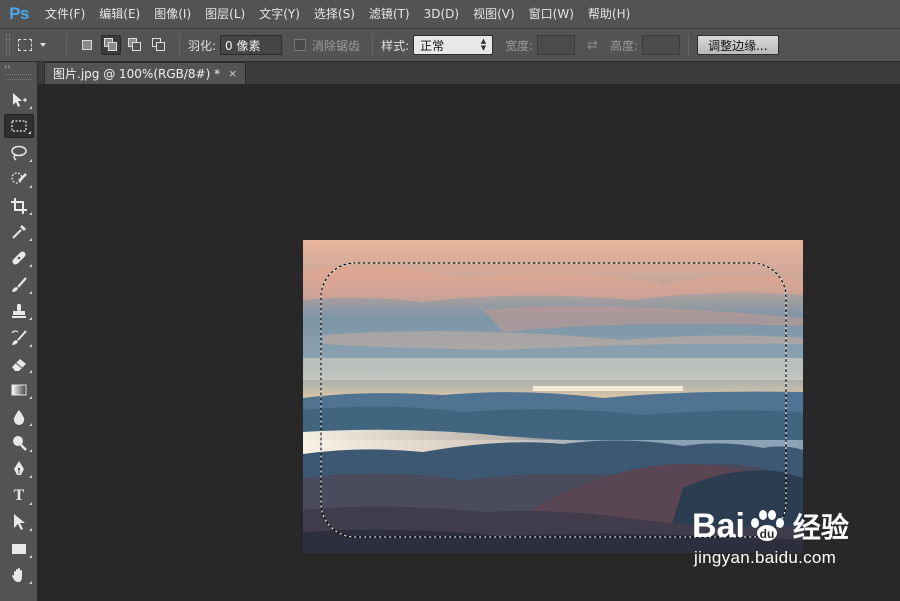 The height and width of the screenshot is (601, 900). Describe the element at coordinates (8, 45) in the screenshot. I see `options-grip` at that location.